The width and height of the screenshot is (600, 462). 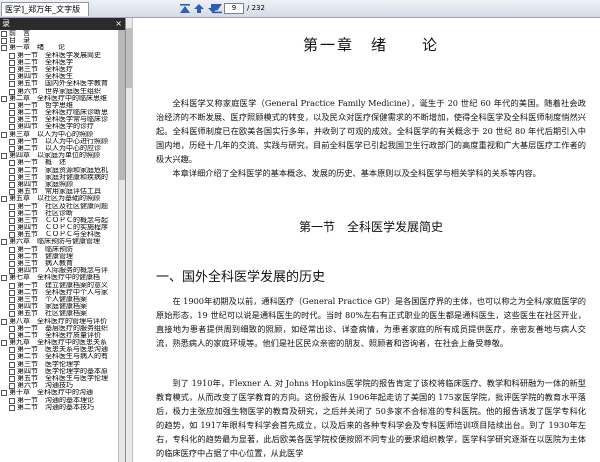 I want to click on toc-item-label: 第五节 社区健康档案, so click(x=52, y=314).